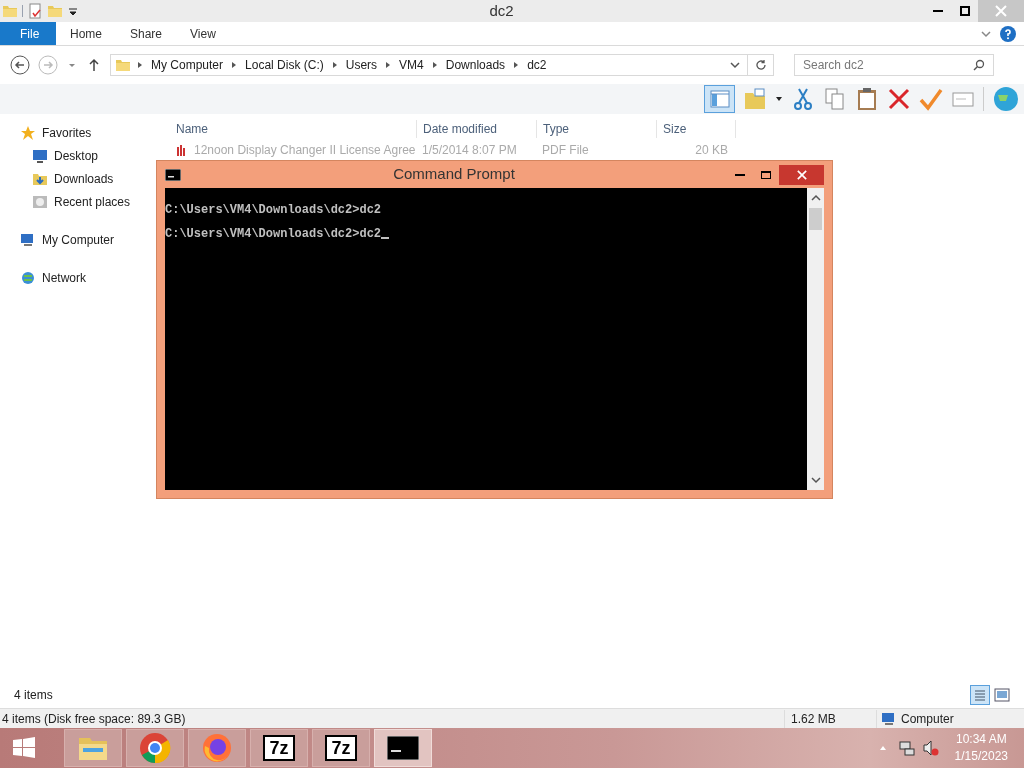  What do you see at coordinates (88, 278) in the screenshot?
I see `nav-item: Network` at bounding box center [88, 278].